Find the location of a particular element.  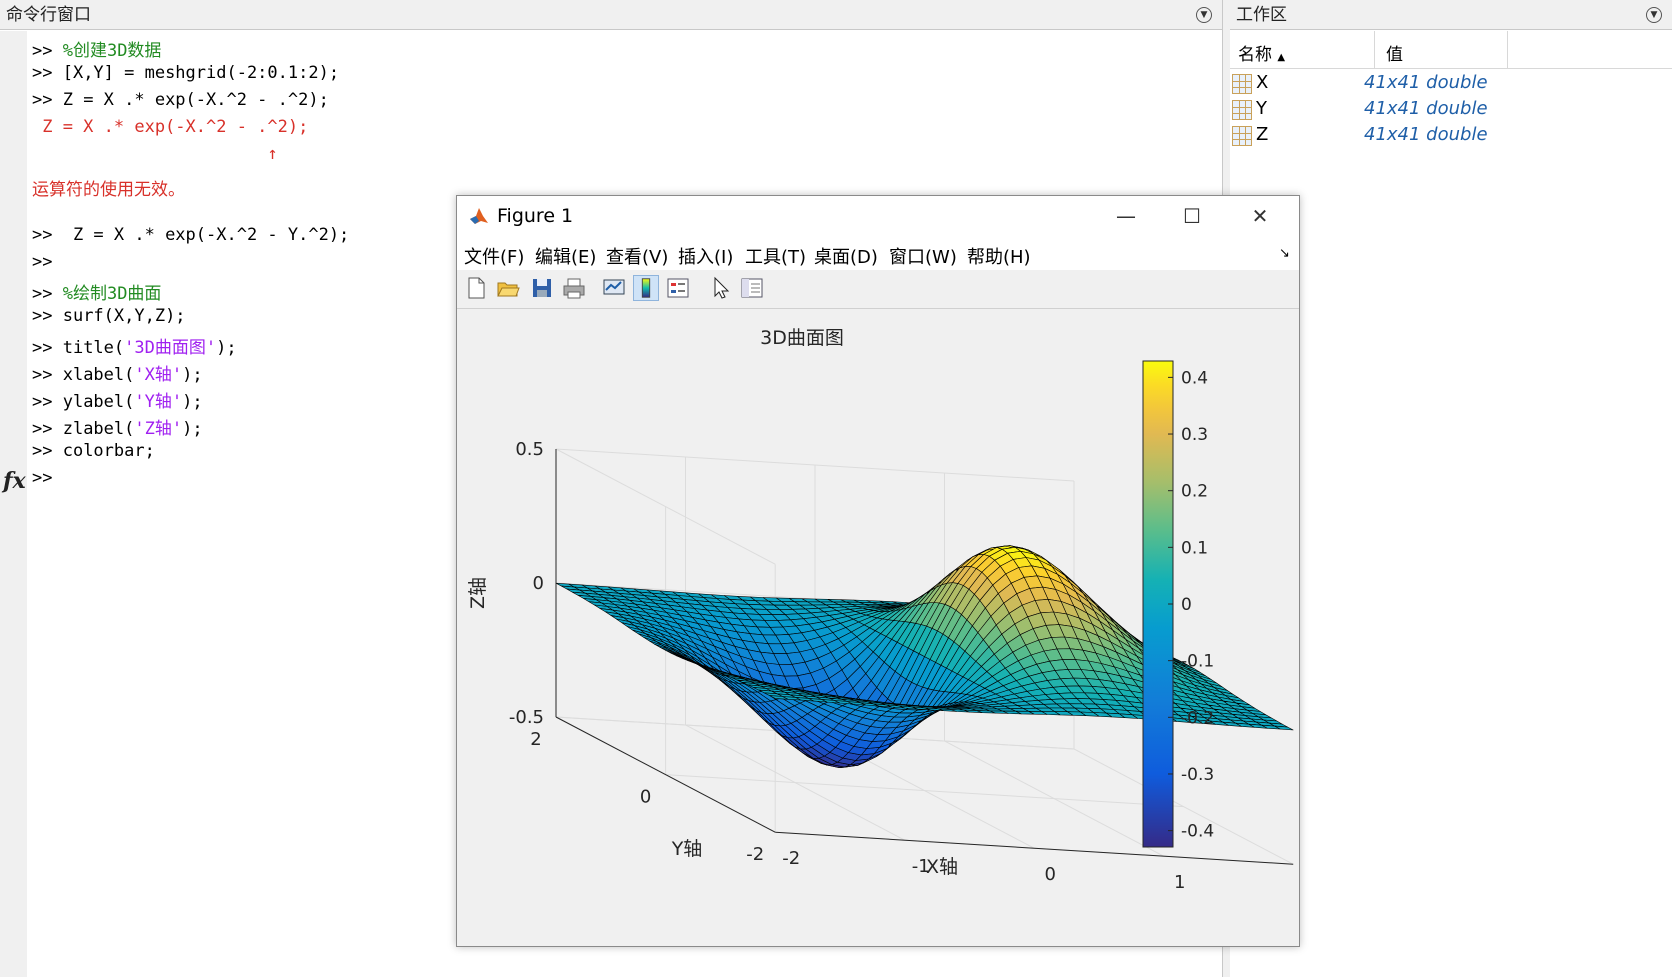

y-axis-label: Y轴 is located at coordinates (687, 849).